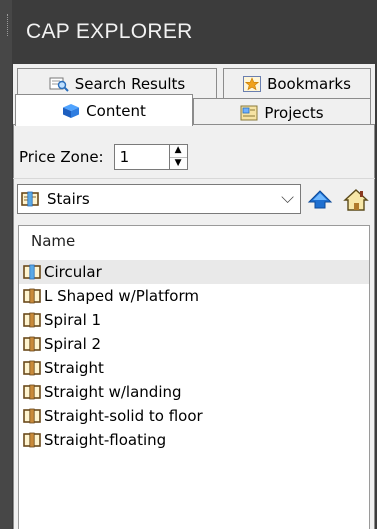 This screenshot has height=529, width=377. I want to click on price-zone-row: Price Zone: 1 ▲ ▼, so click(103, 157).